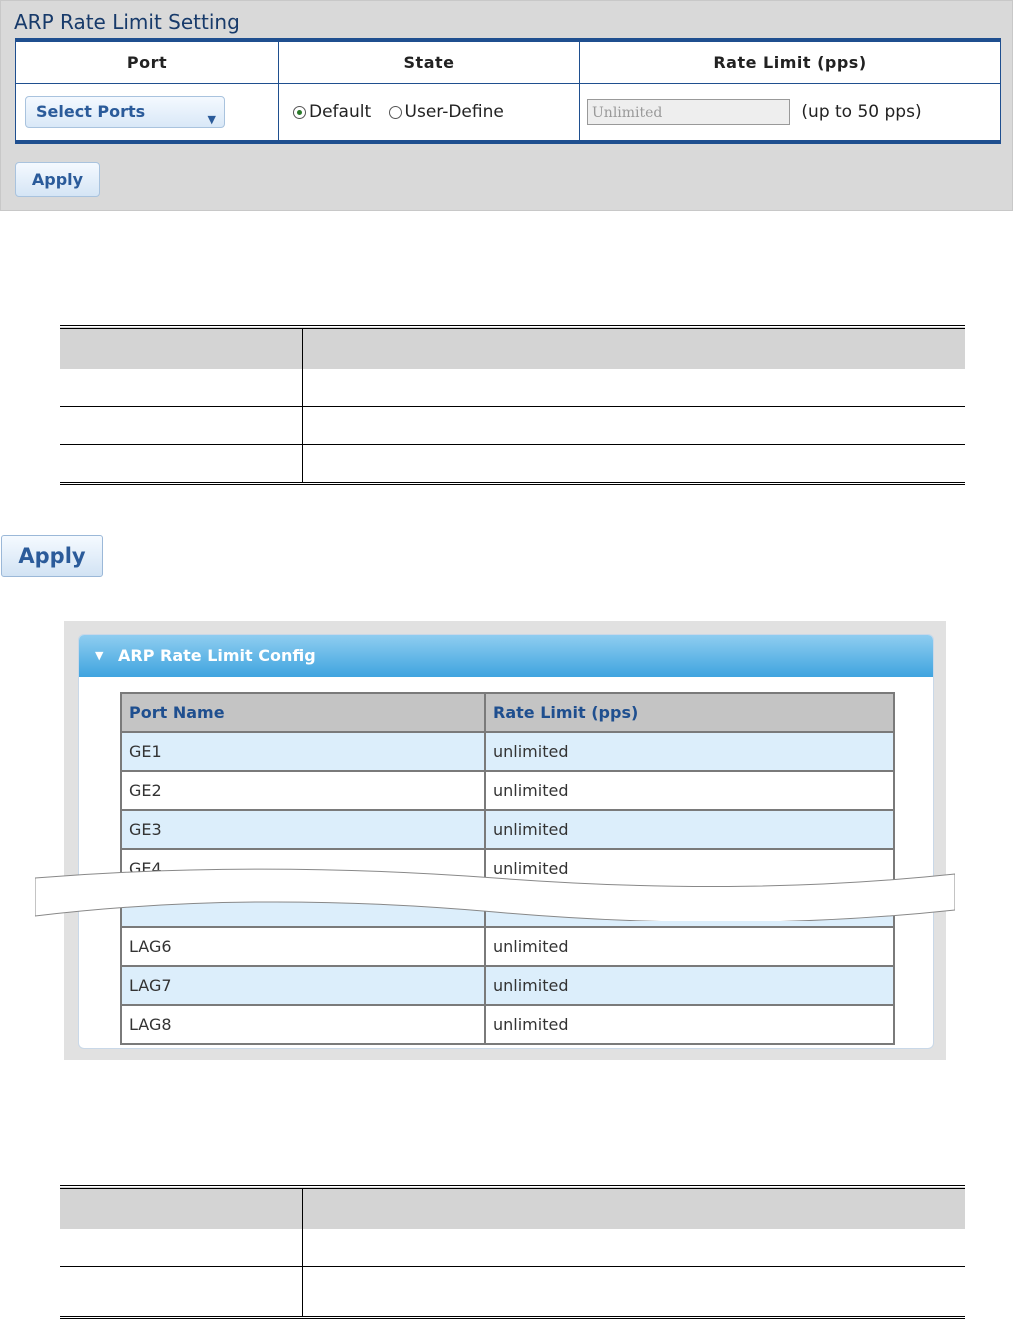 Image resolution: width=1013 pixels, height=1319 pixels. Describe the element at coordinates (454, 112) in the screenshot. I see `user-define-radio-label: User-Define` at that location.